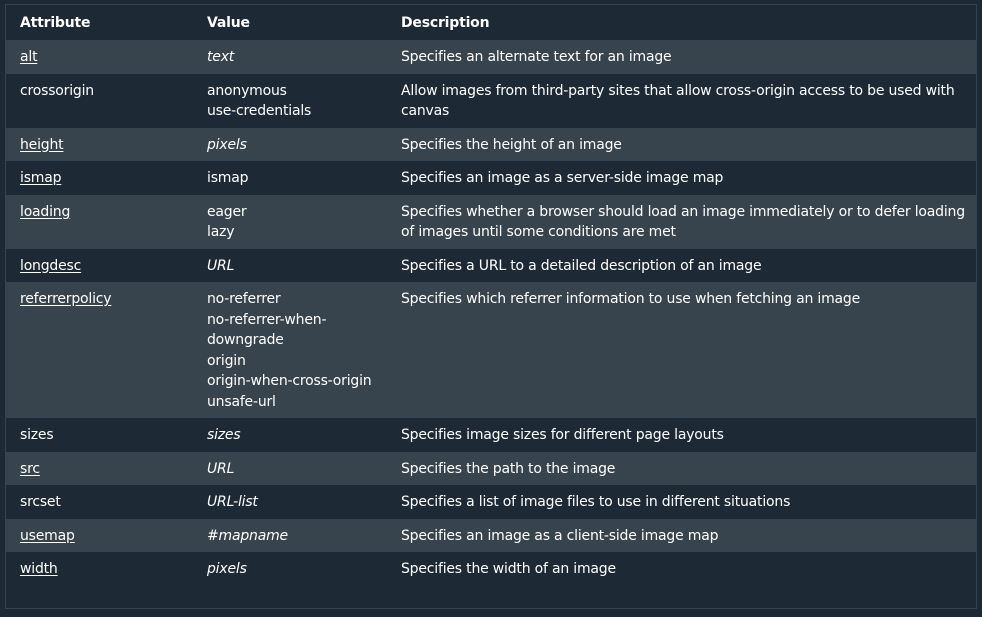  Describe the element at coordinates (99, 100) in the screenshot. I see `attribute-cell: crossorigin` at that location.